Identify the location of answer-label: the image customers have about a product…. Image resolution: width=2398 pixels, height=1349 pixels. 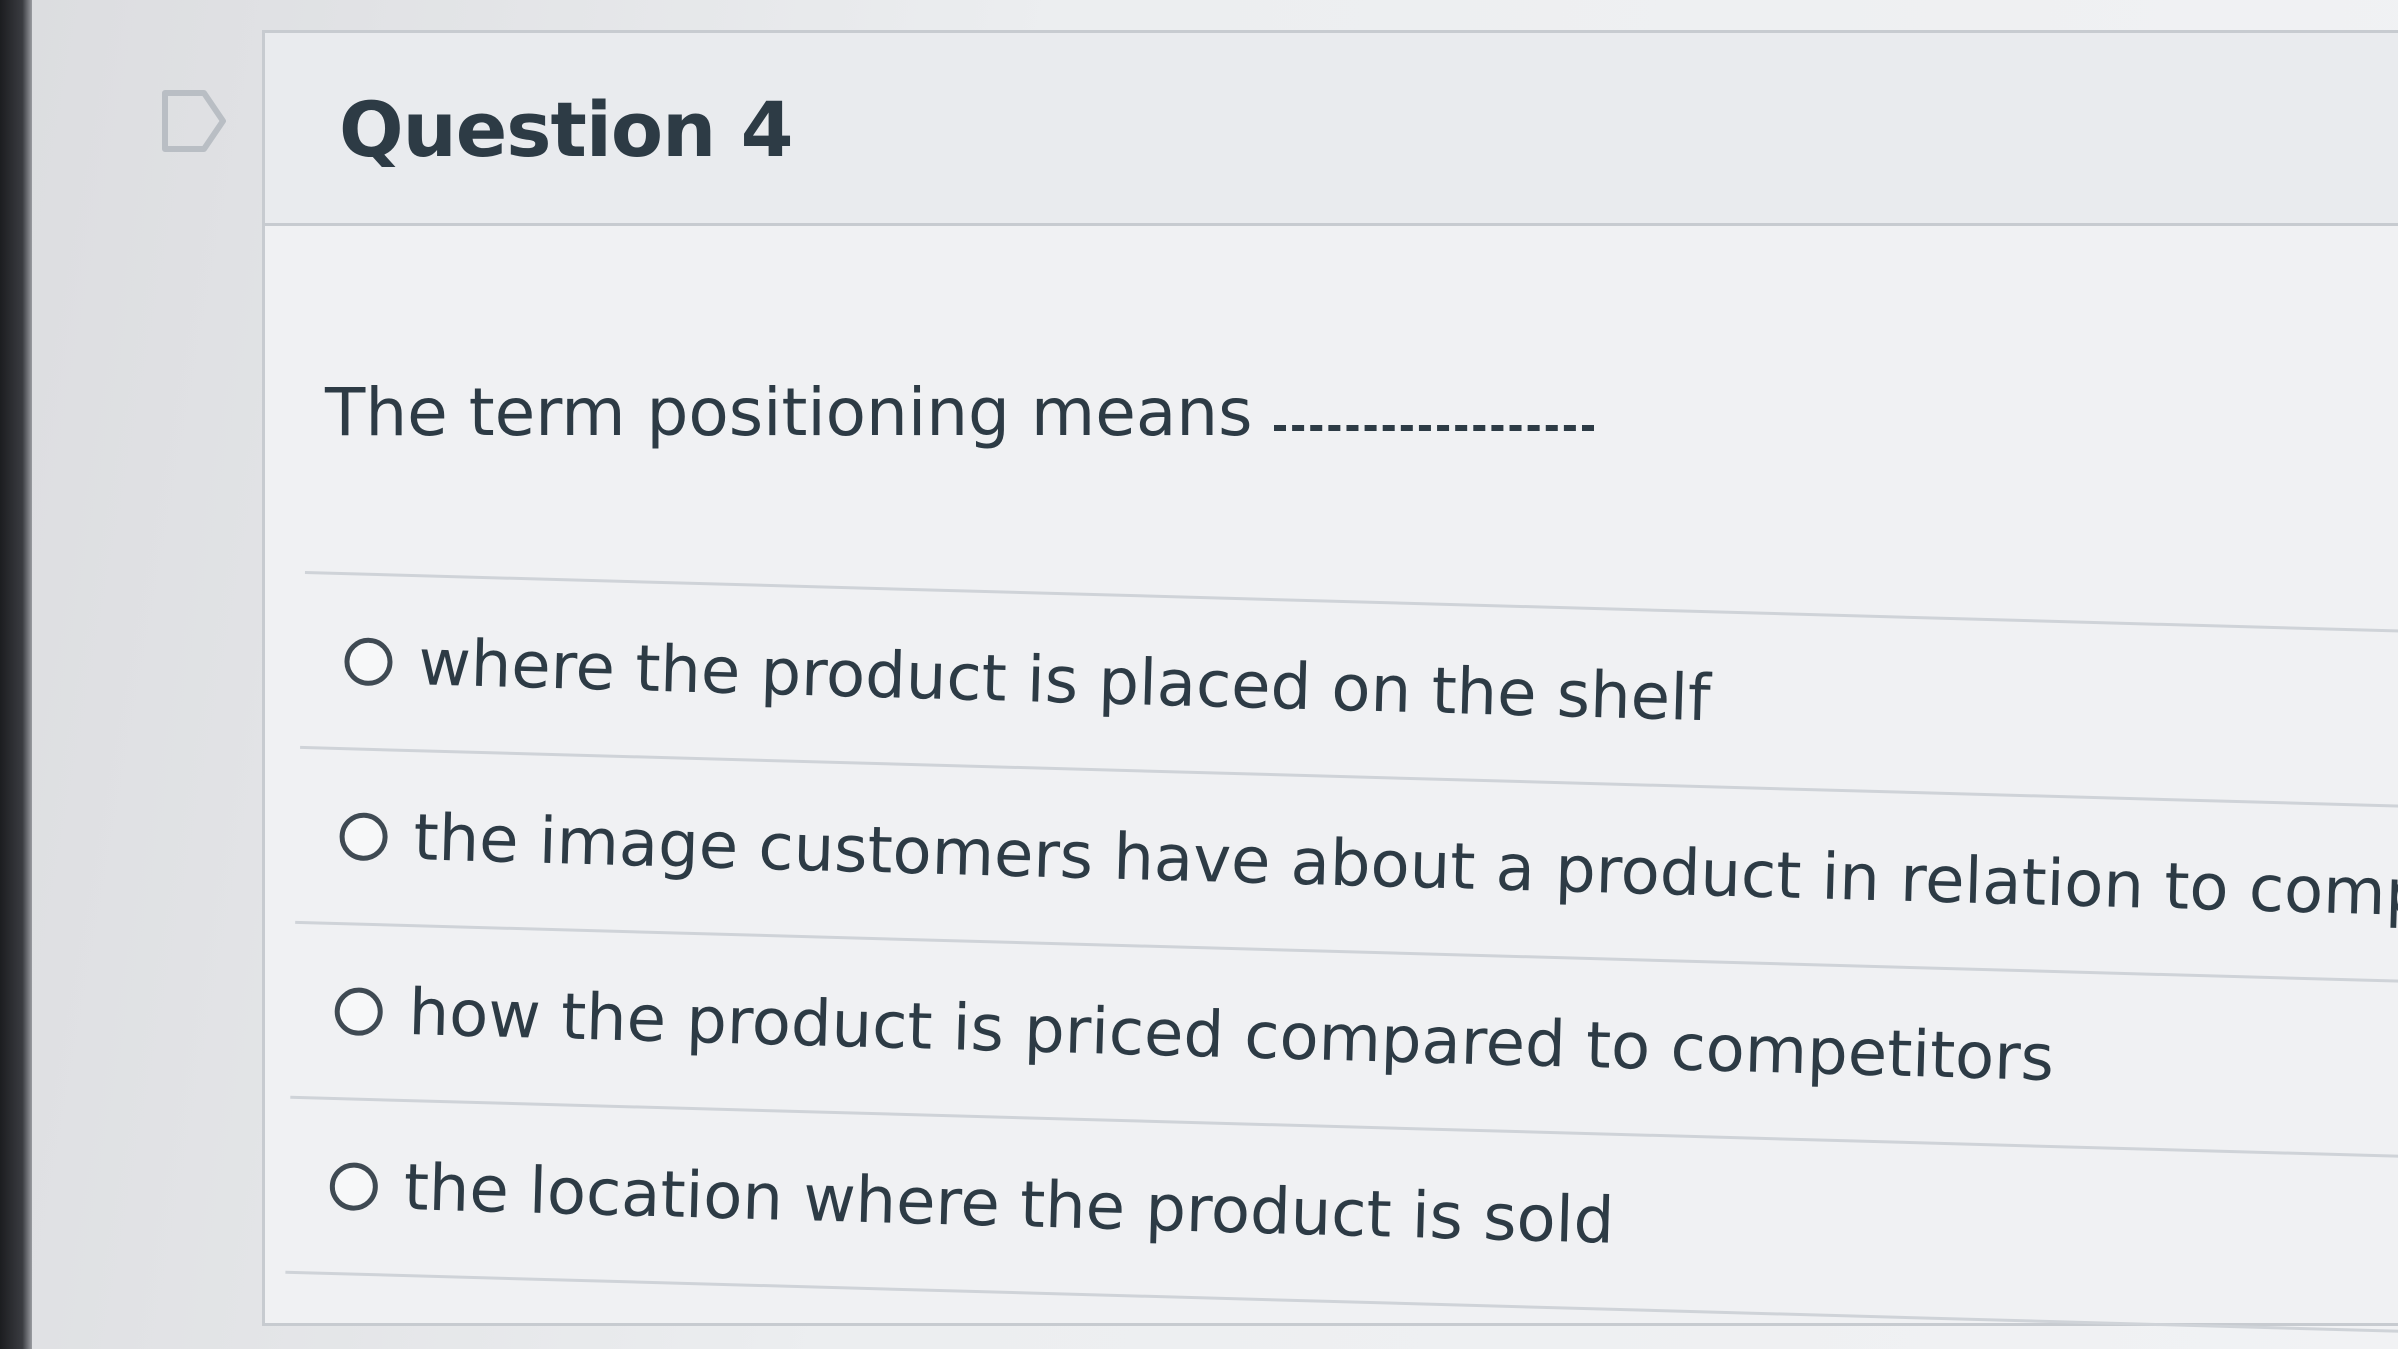
(1405, 869).